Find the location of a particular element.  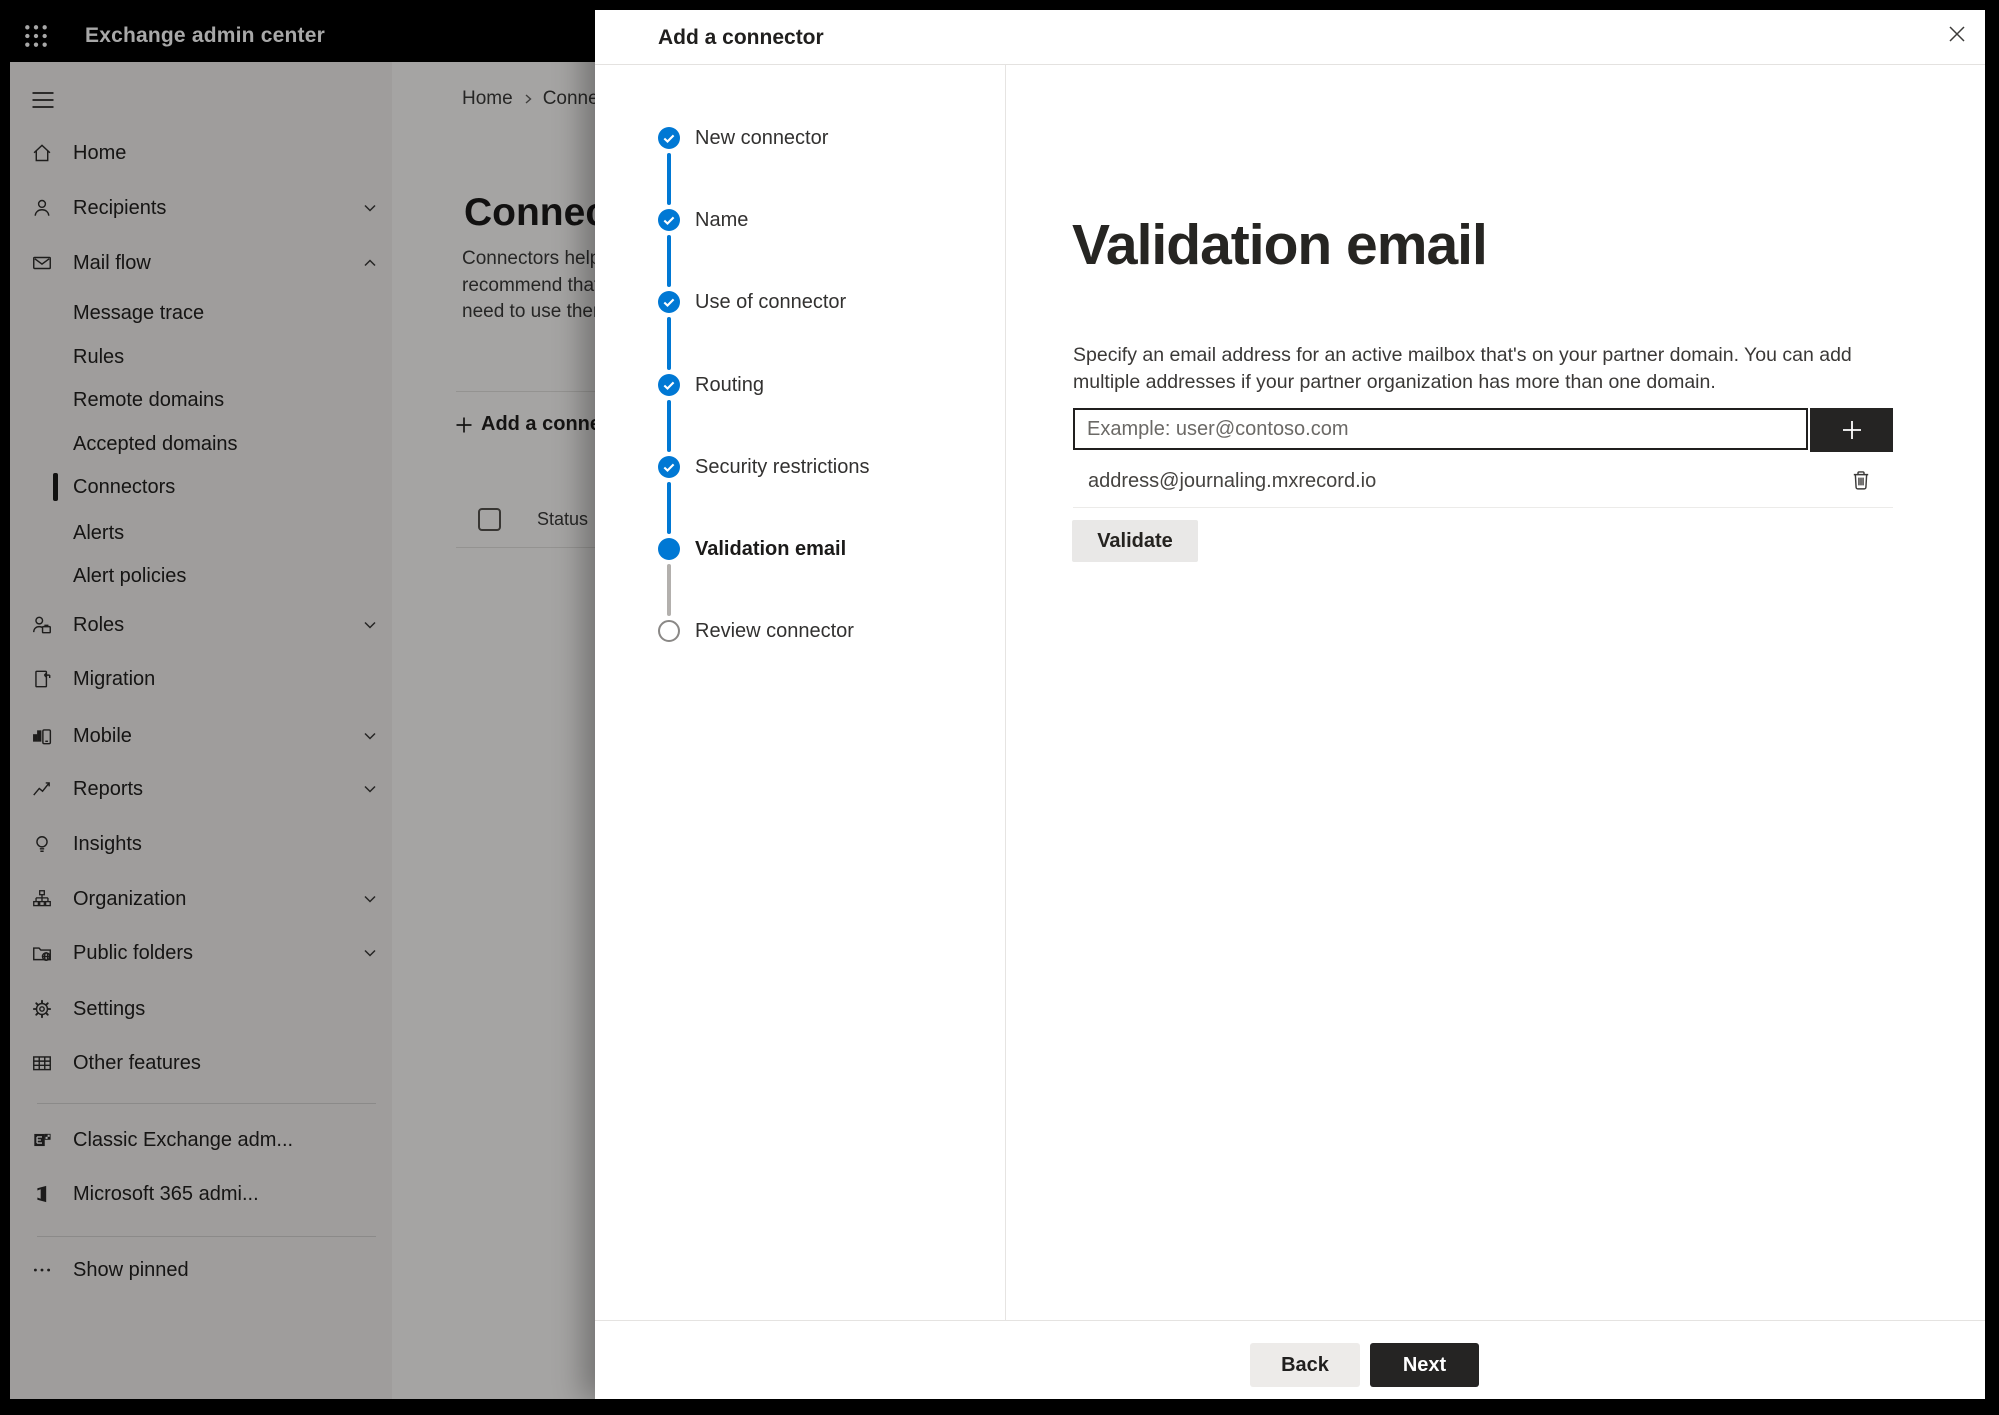

steps-content-divider is located at coordinates (1005, 692).